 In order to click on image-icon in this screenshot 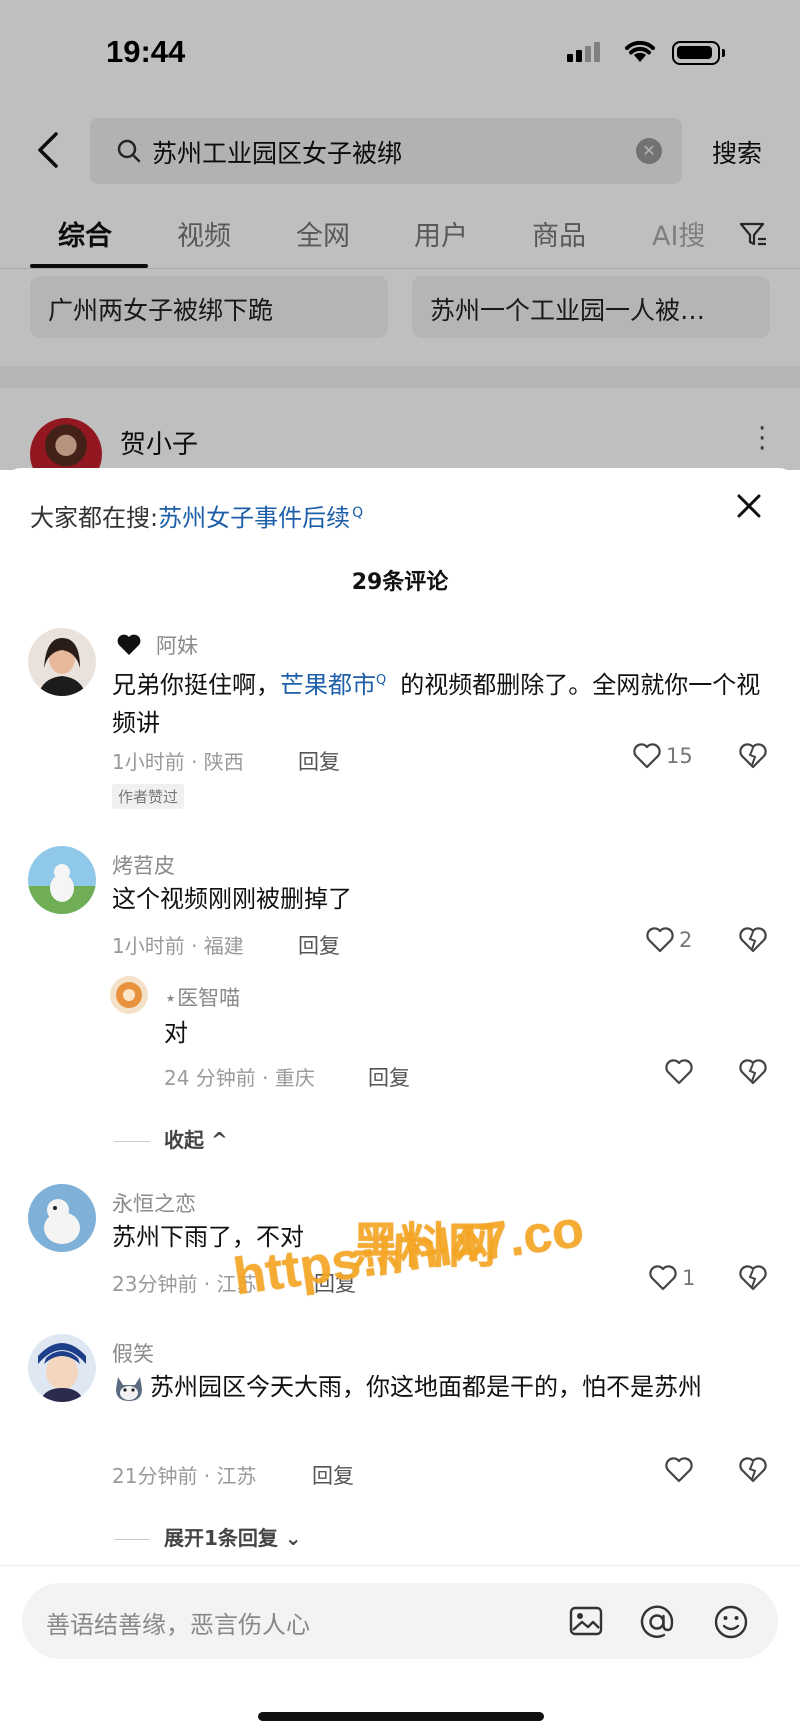, I will do `click(586, 1623)`.